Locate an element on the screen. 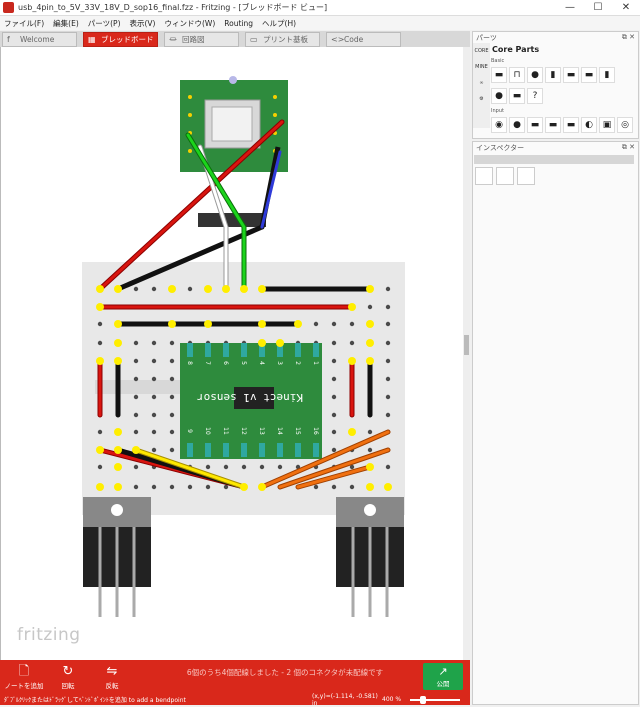  rotary-pot-icon: ● is located at coordinates (517, 125).